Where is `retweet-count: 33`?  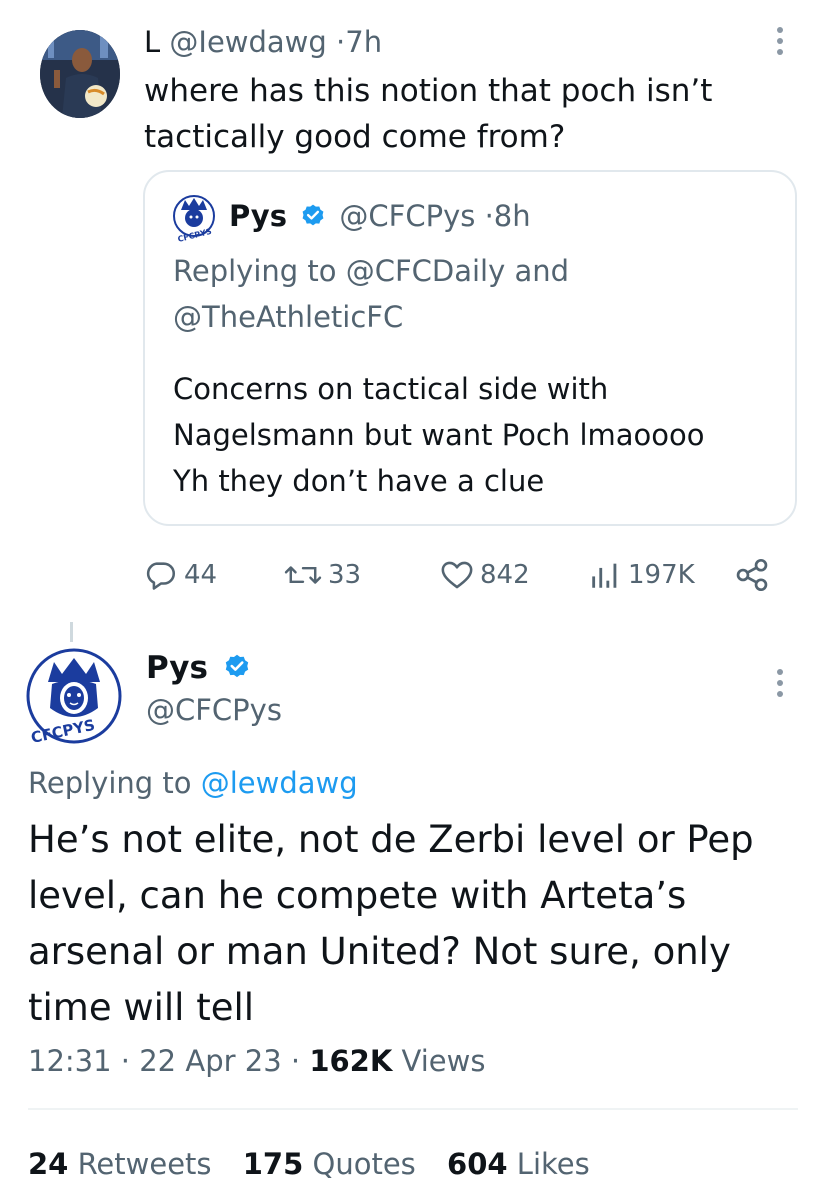
retweet-count: 33 is located at coordinates (345, 575).